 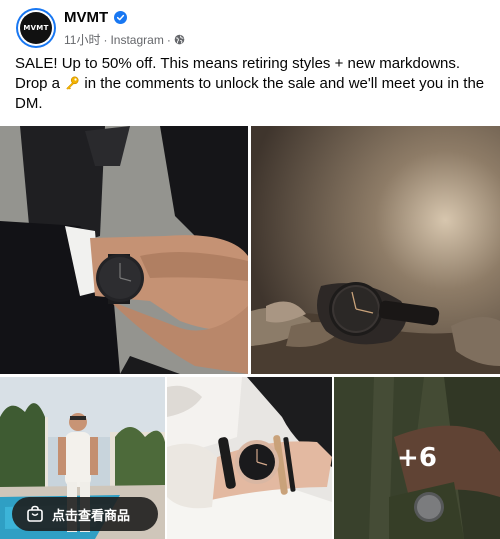 What do you see at coordinates (91, 516) in the screenshot?
I see `view-products-label: 点击查看商品` at bounding box center [91, 516].